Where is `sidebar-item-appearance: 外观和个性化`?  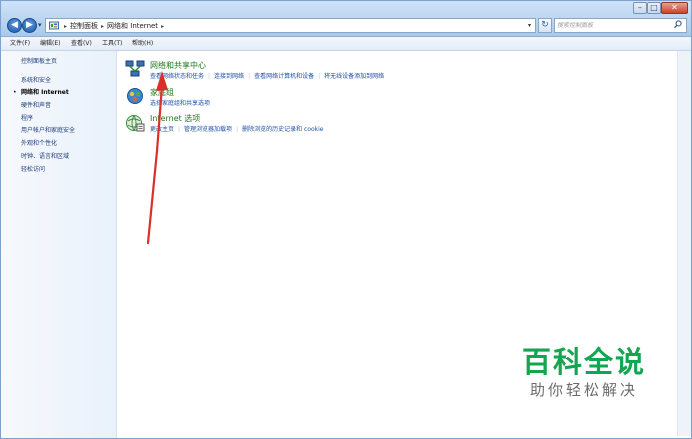 sidebar-item-appearance: 外观和个性化 is located at coordinates (39, 143).